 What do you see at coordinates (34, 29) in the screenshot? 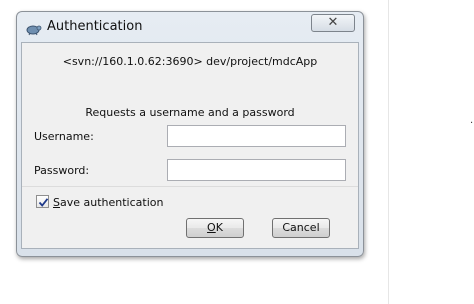
I see `tortoise-icon` at bounding box center [34, 29].